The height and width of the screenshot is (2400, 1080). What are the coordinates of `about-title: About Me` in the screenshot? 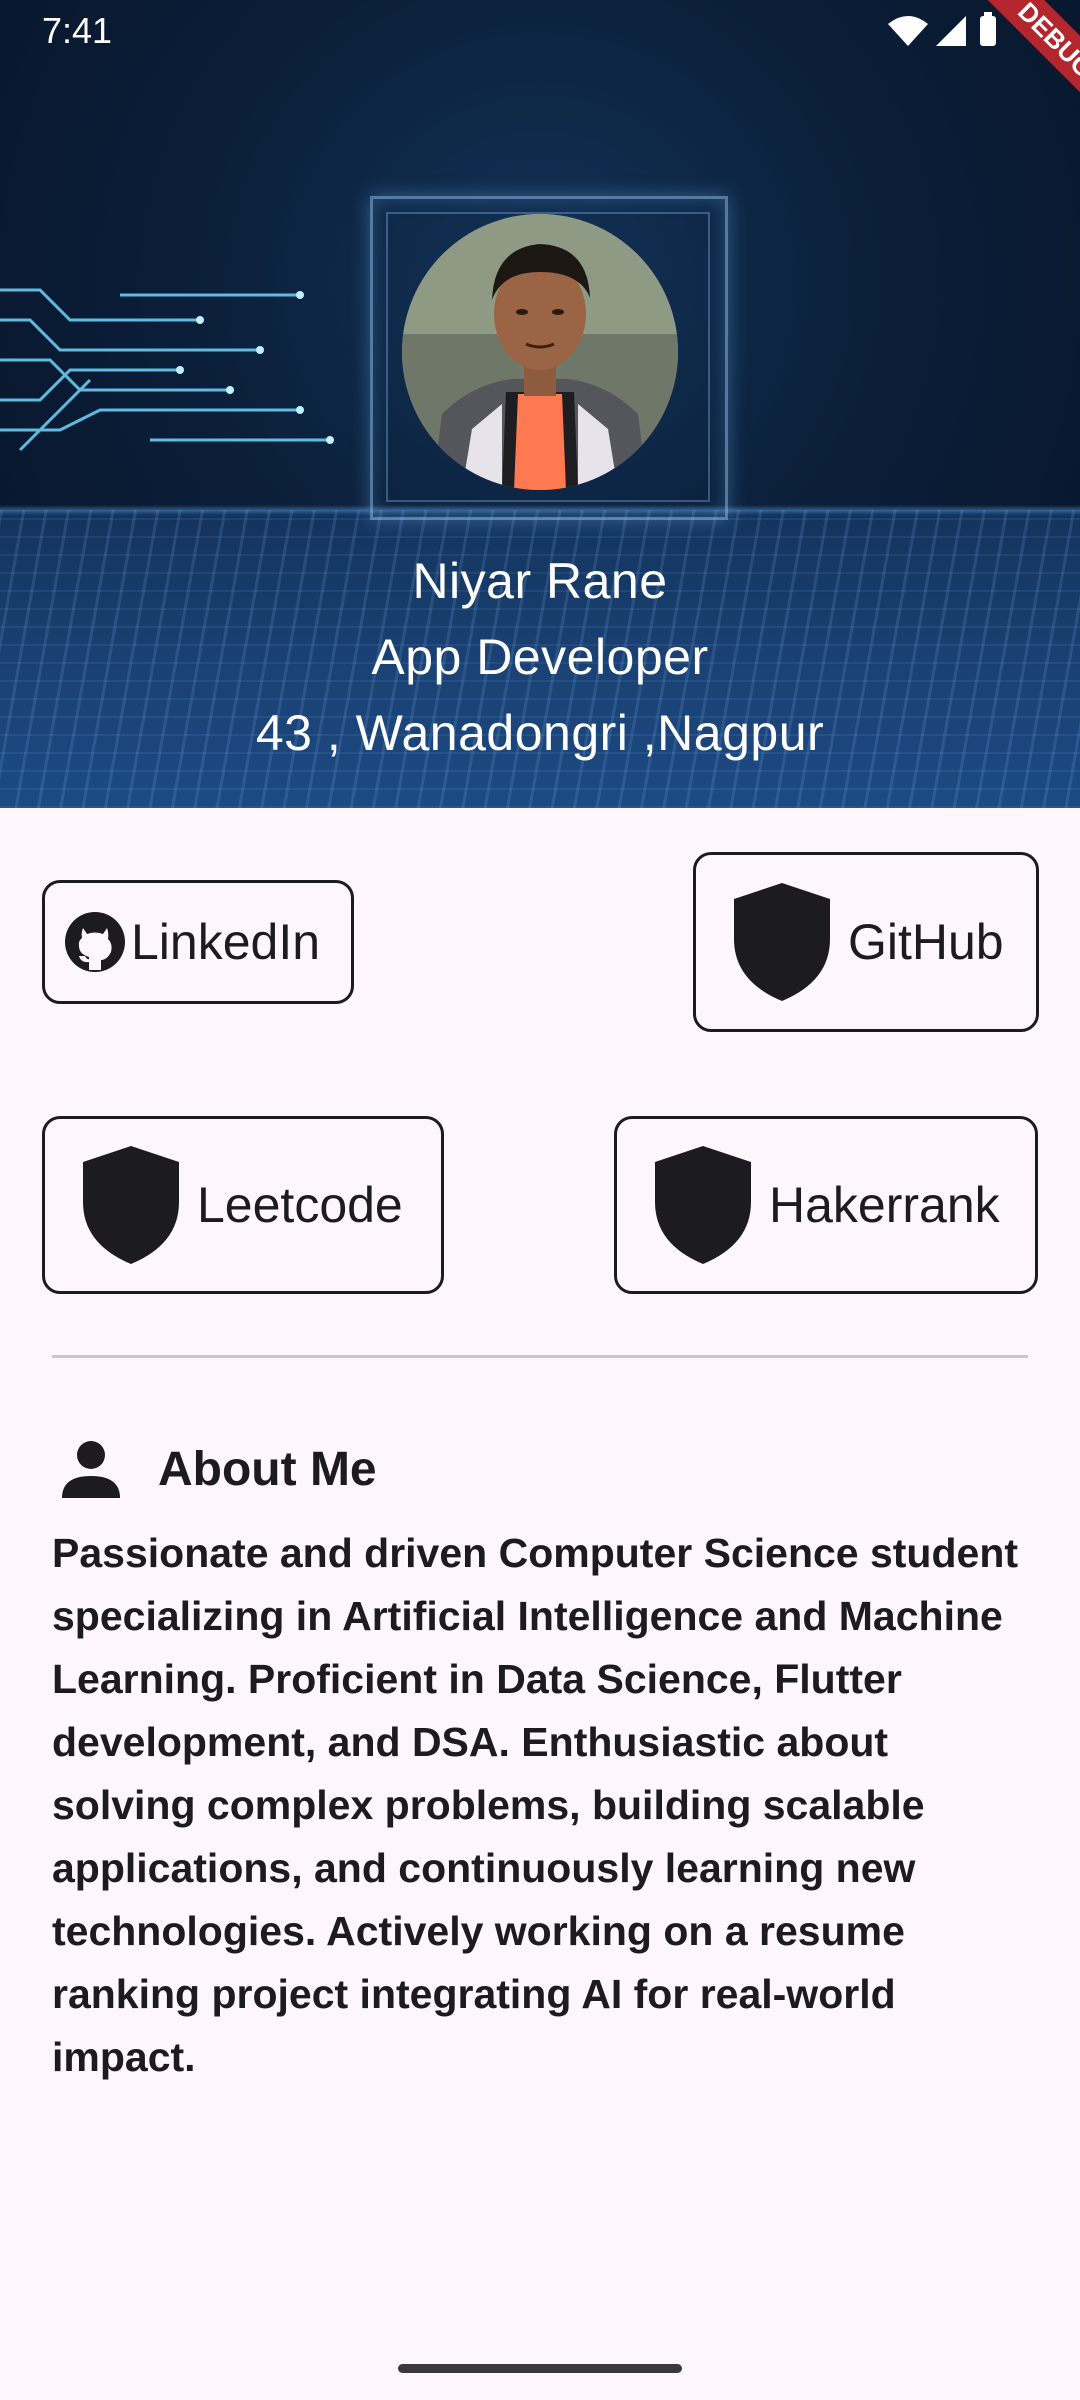 It's located at (267, 1469).